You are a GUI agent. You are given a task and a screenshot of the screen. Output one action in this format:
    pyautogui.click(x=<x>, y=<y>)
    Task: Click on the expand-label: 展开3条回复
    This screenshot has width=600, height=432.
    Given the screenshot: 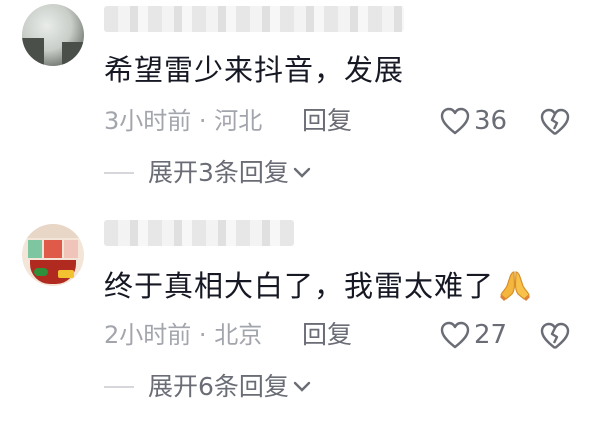 What is the action you would take?
    pyautogui.click(x=218, y=172)
    